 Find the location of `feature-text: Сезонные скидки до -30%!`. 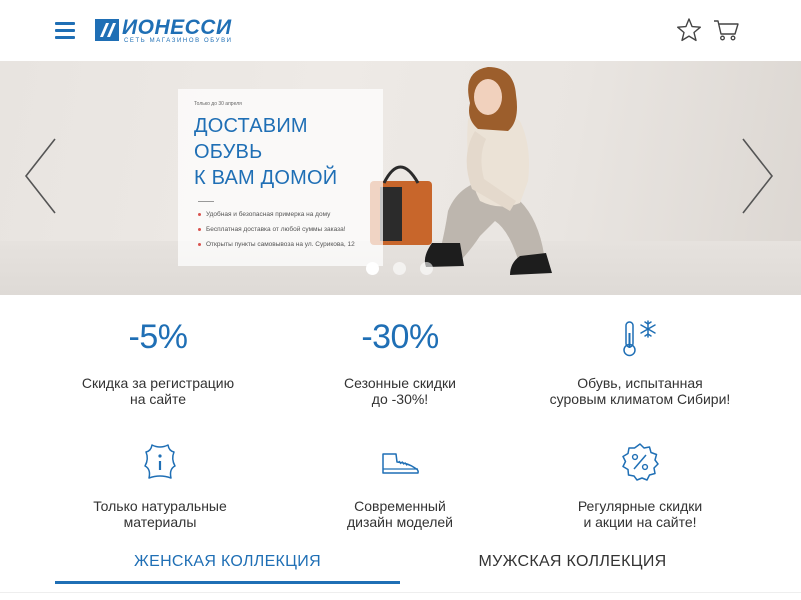

feature-text: Сезонные скидки до -30%! is located at coordinates (400, 391).